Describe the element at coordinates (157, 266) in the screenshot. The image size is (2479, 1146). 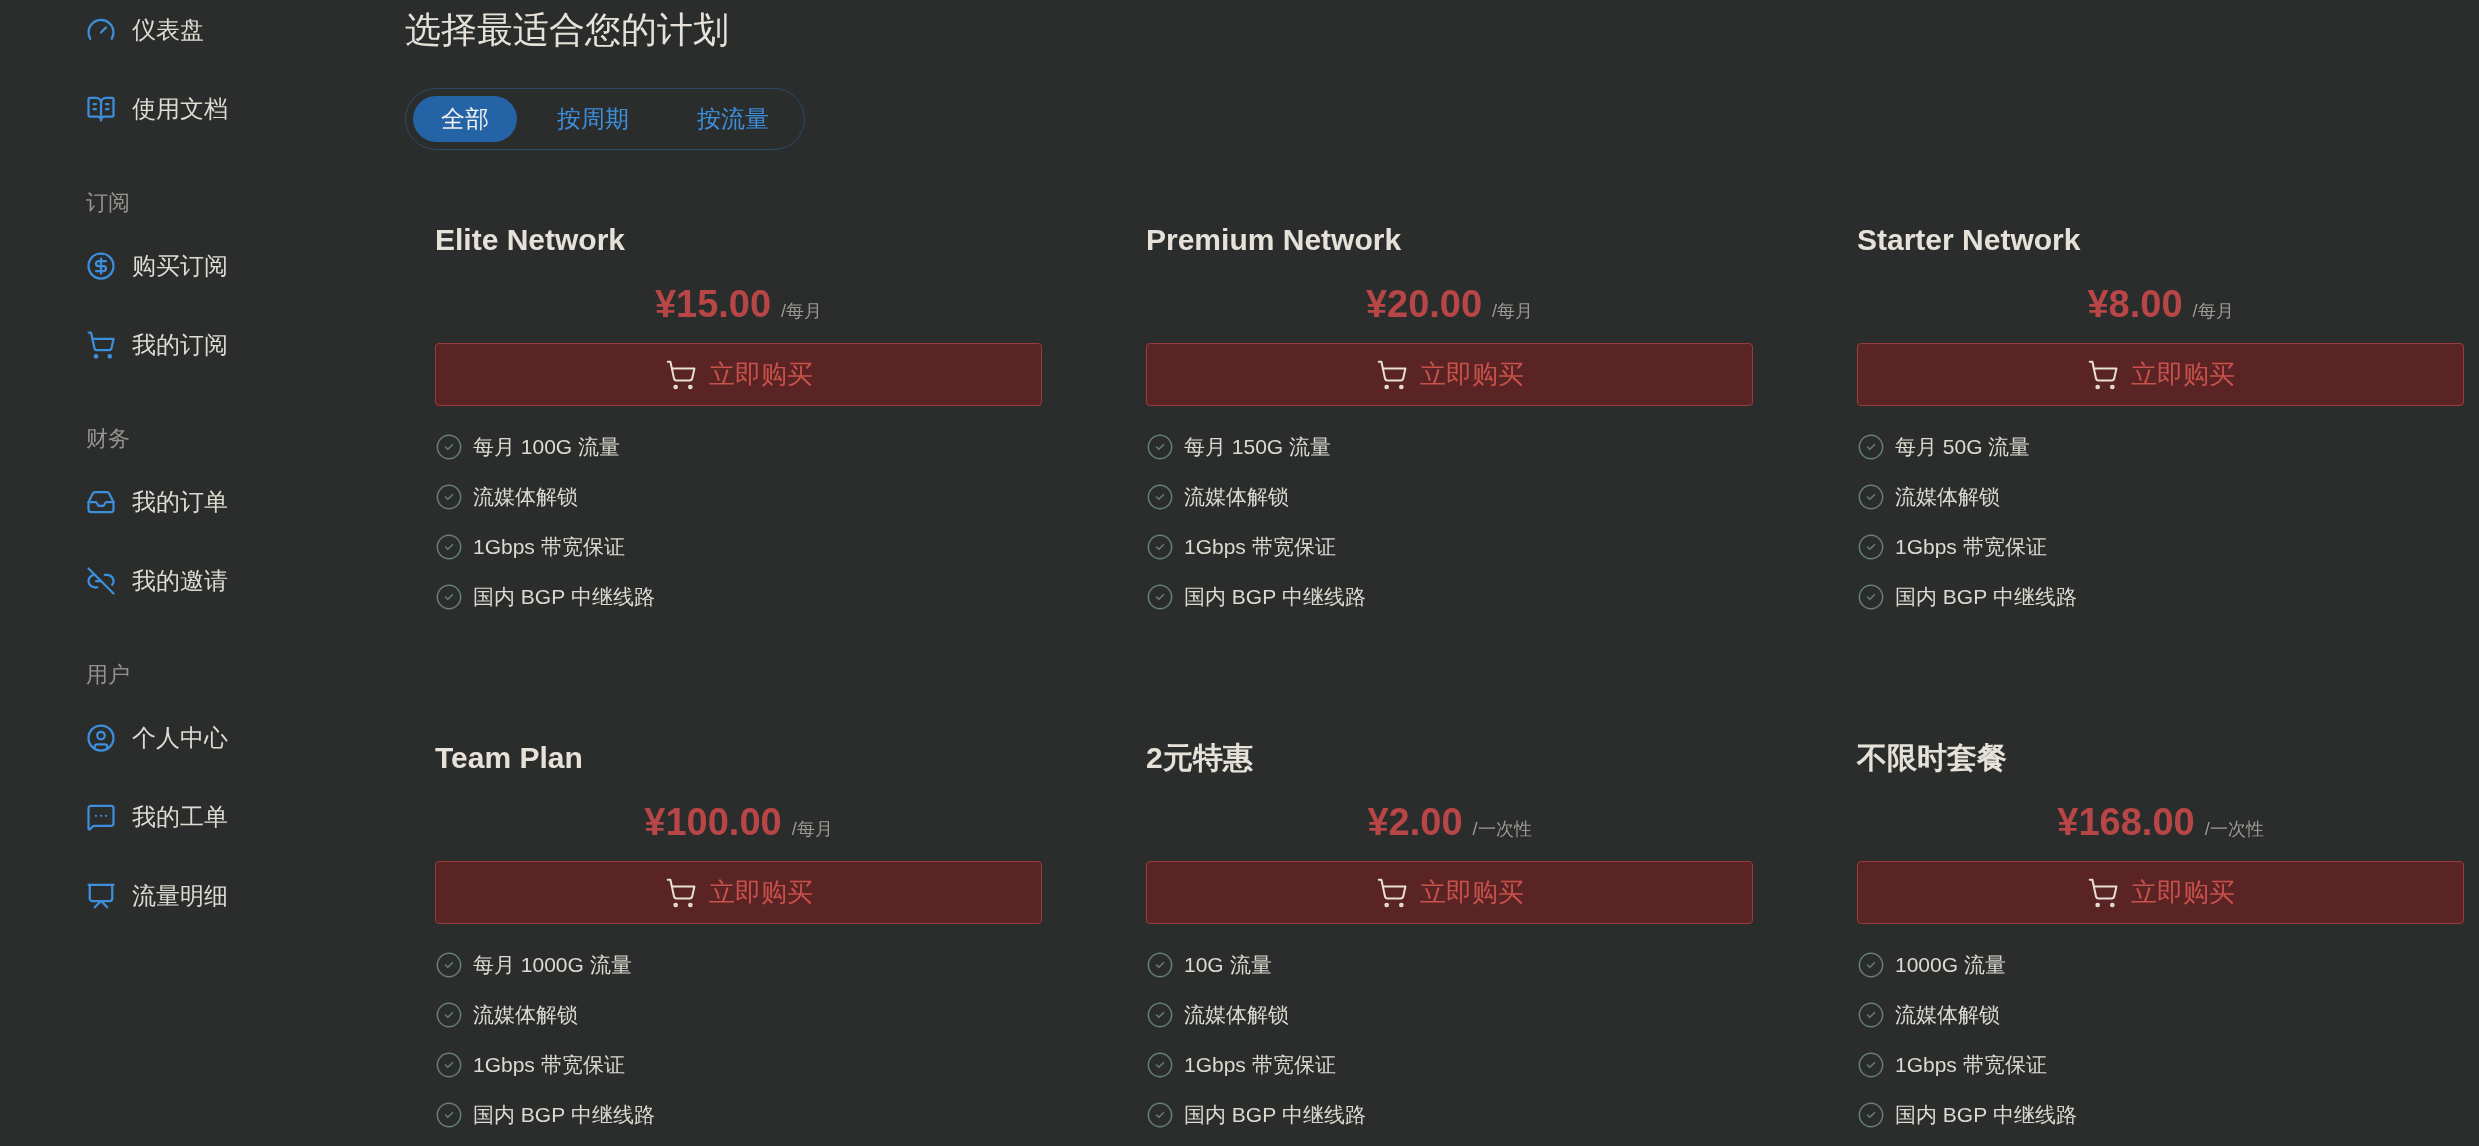
I see `sidebar-item: 购买订阅` at that location.